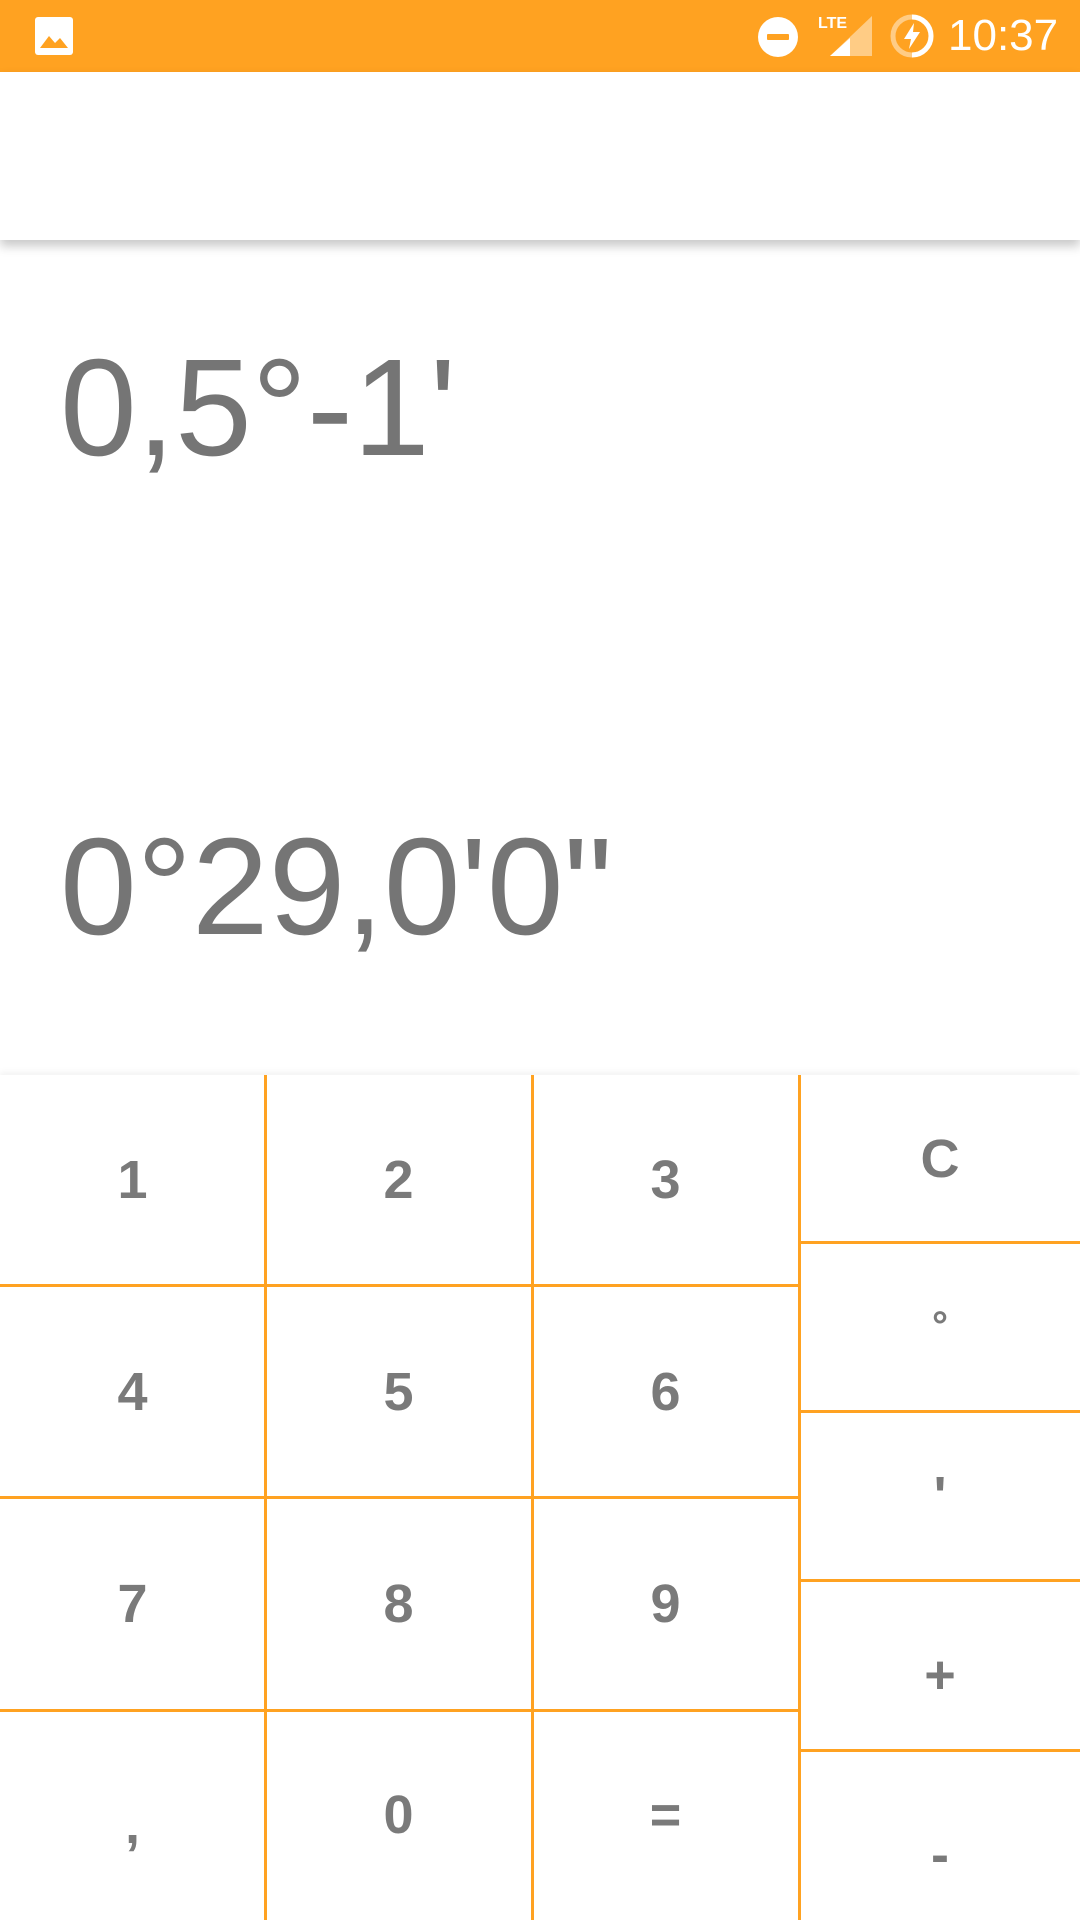 The height and width of the screenshot is (1920, 1080). Describe the element at coordinates (845, 35) in the screenshot. I see `lte-signal-icon: LTE` at that location.